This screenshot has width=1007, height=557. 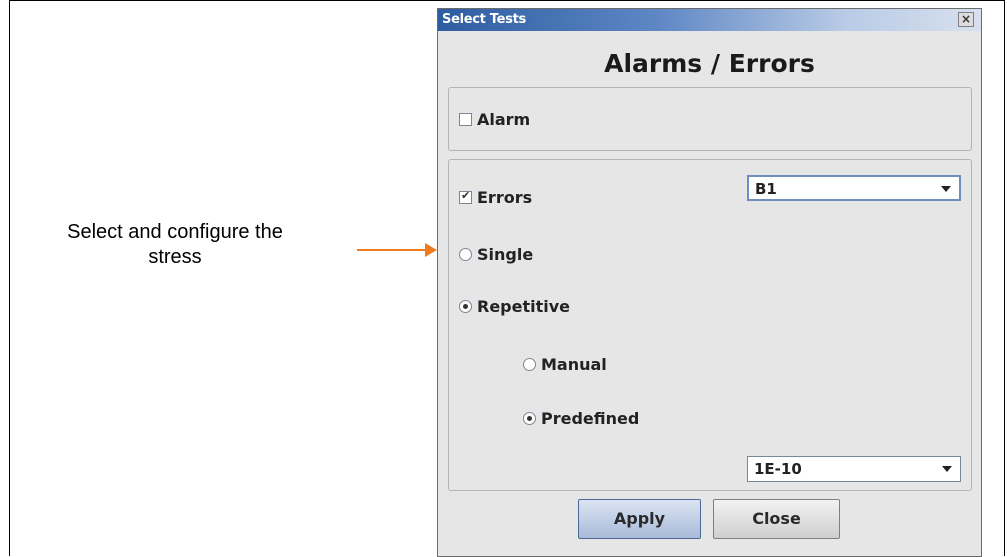 I want to click on alarm-checkbox: Alarm, so click(x=494, y=119).